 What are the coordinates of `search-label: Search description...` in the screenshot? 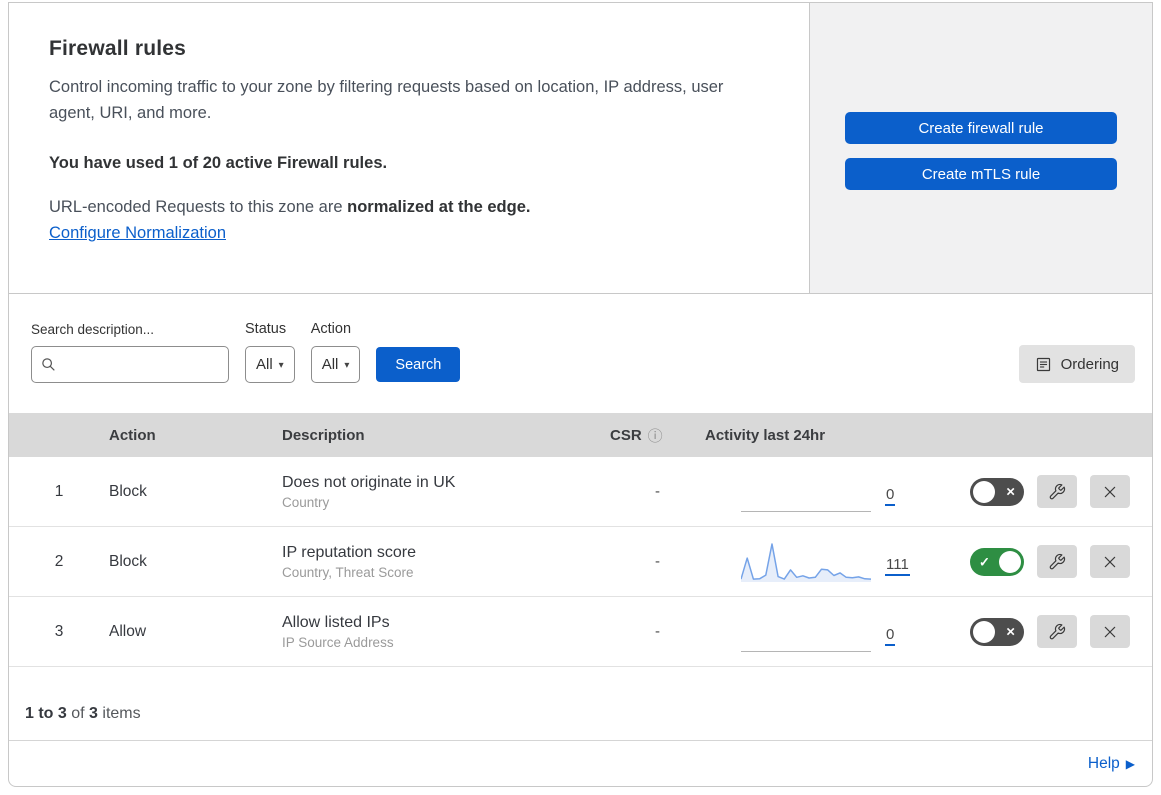 It's located at (93, 329).